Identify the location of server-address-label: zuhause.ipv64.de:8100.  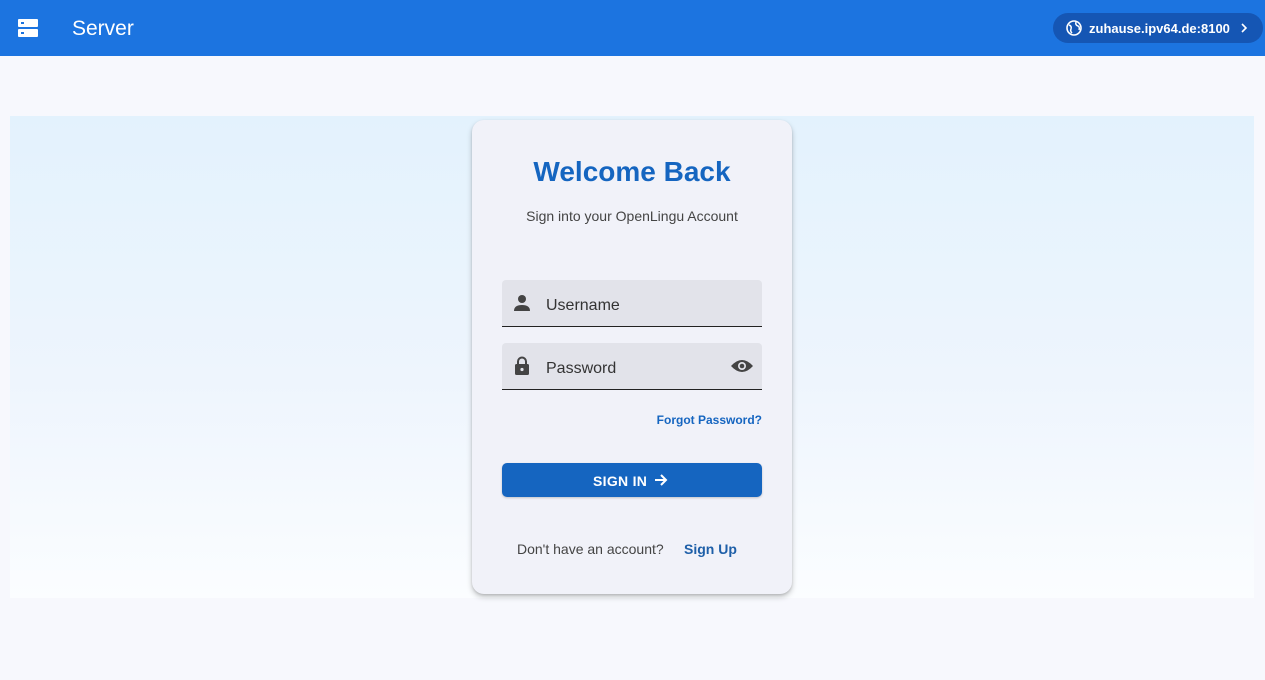
(1159, 28).